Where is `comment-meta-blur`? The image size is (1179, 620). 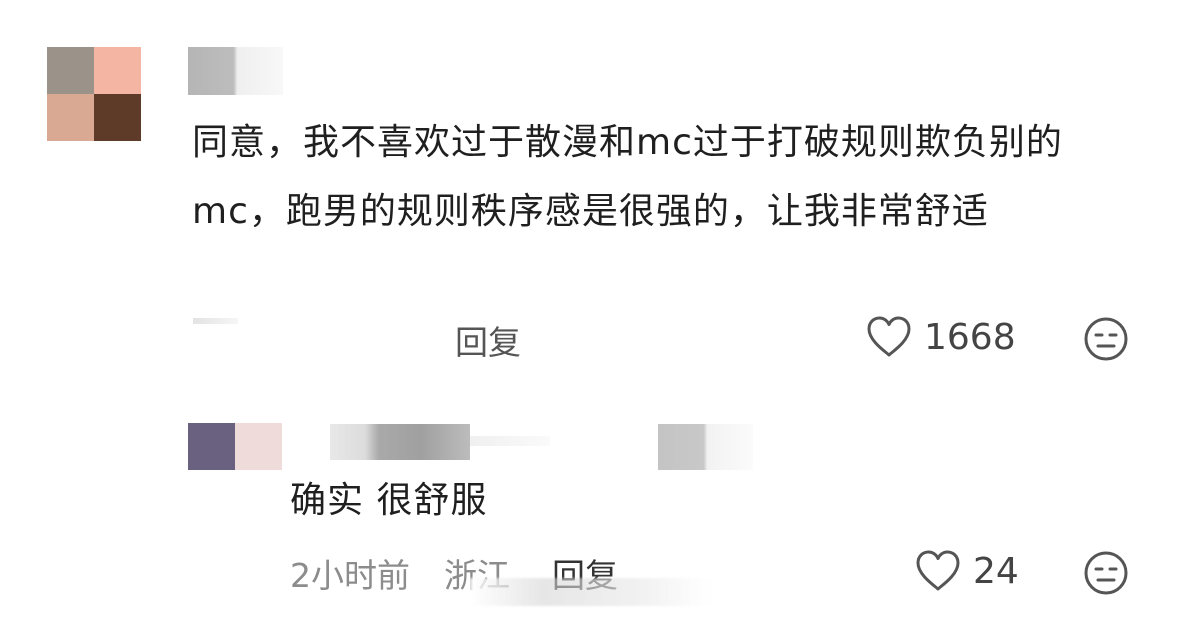
comment-meta-blur is located at coordinates (215, 321).